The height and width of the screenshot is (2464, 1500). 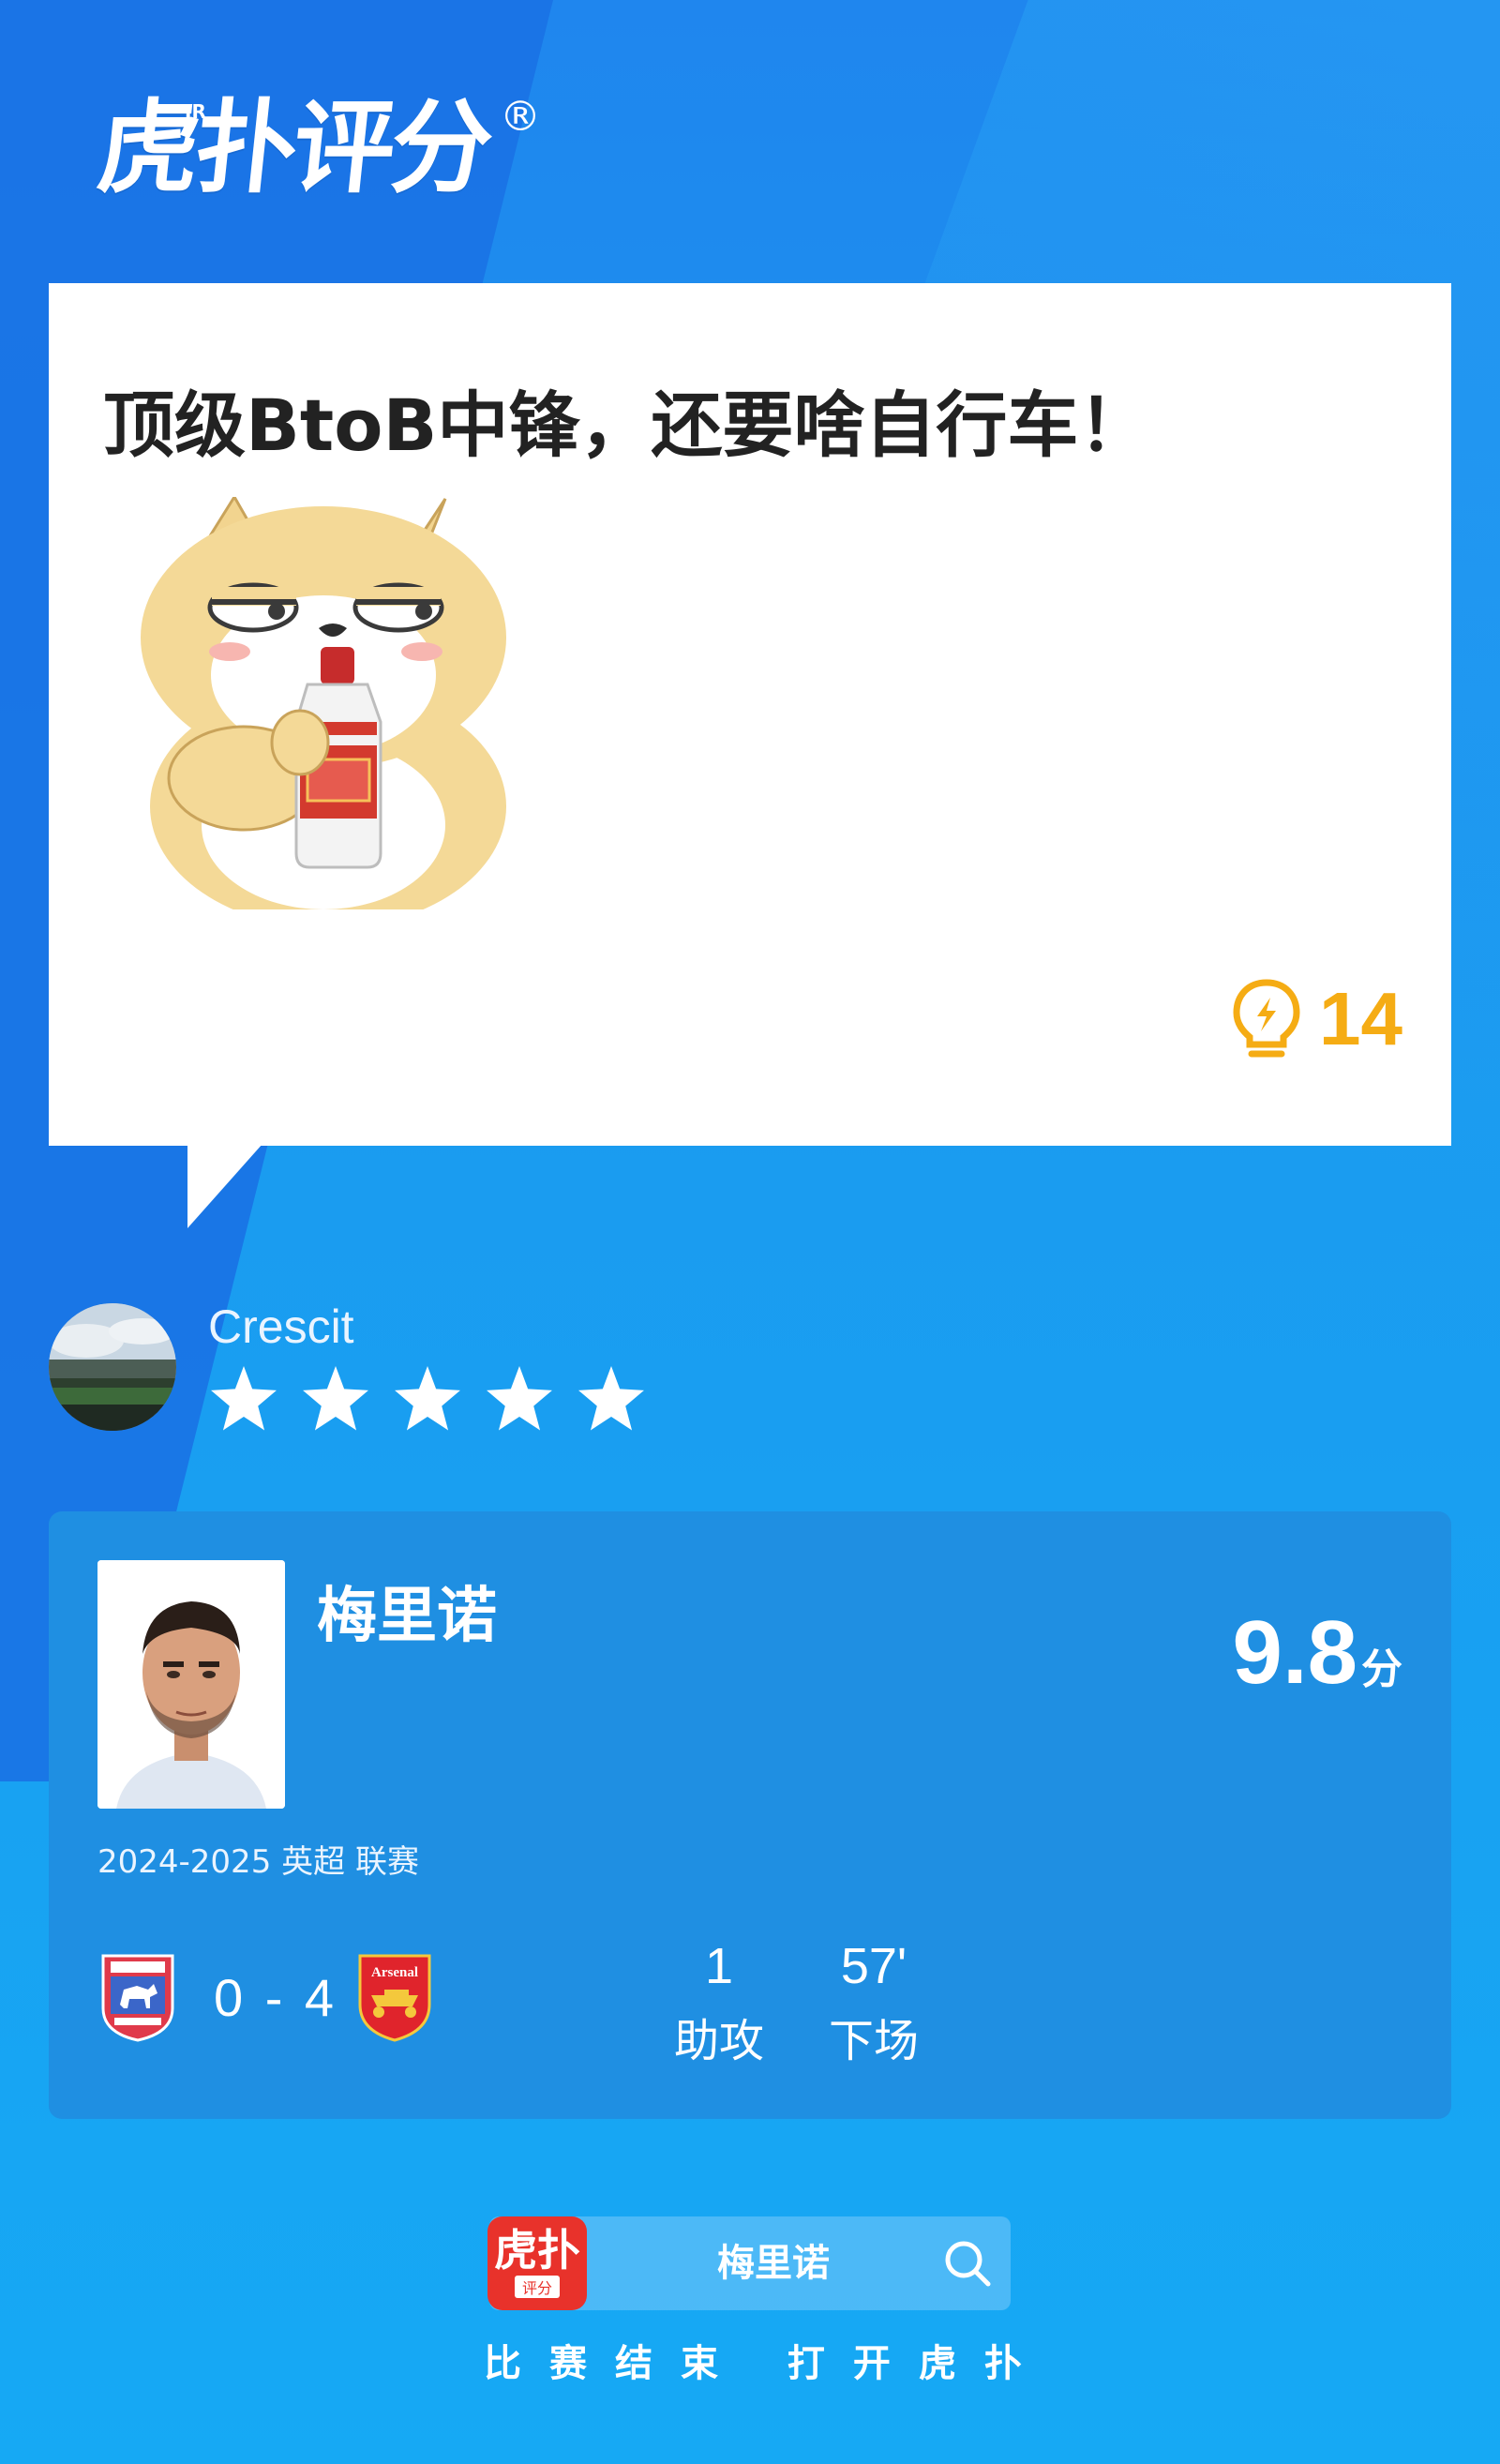 What do you see at coordinates (719, 1966) in the screenshot?
I see `stat-value: 1` at bounding box center [719, 1966].